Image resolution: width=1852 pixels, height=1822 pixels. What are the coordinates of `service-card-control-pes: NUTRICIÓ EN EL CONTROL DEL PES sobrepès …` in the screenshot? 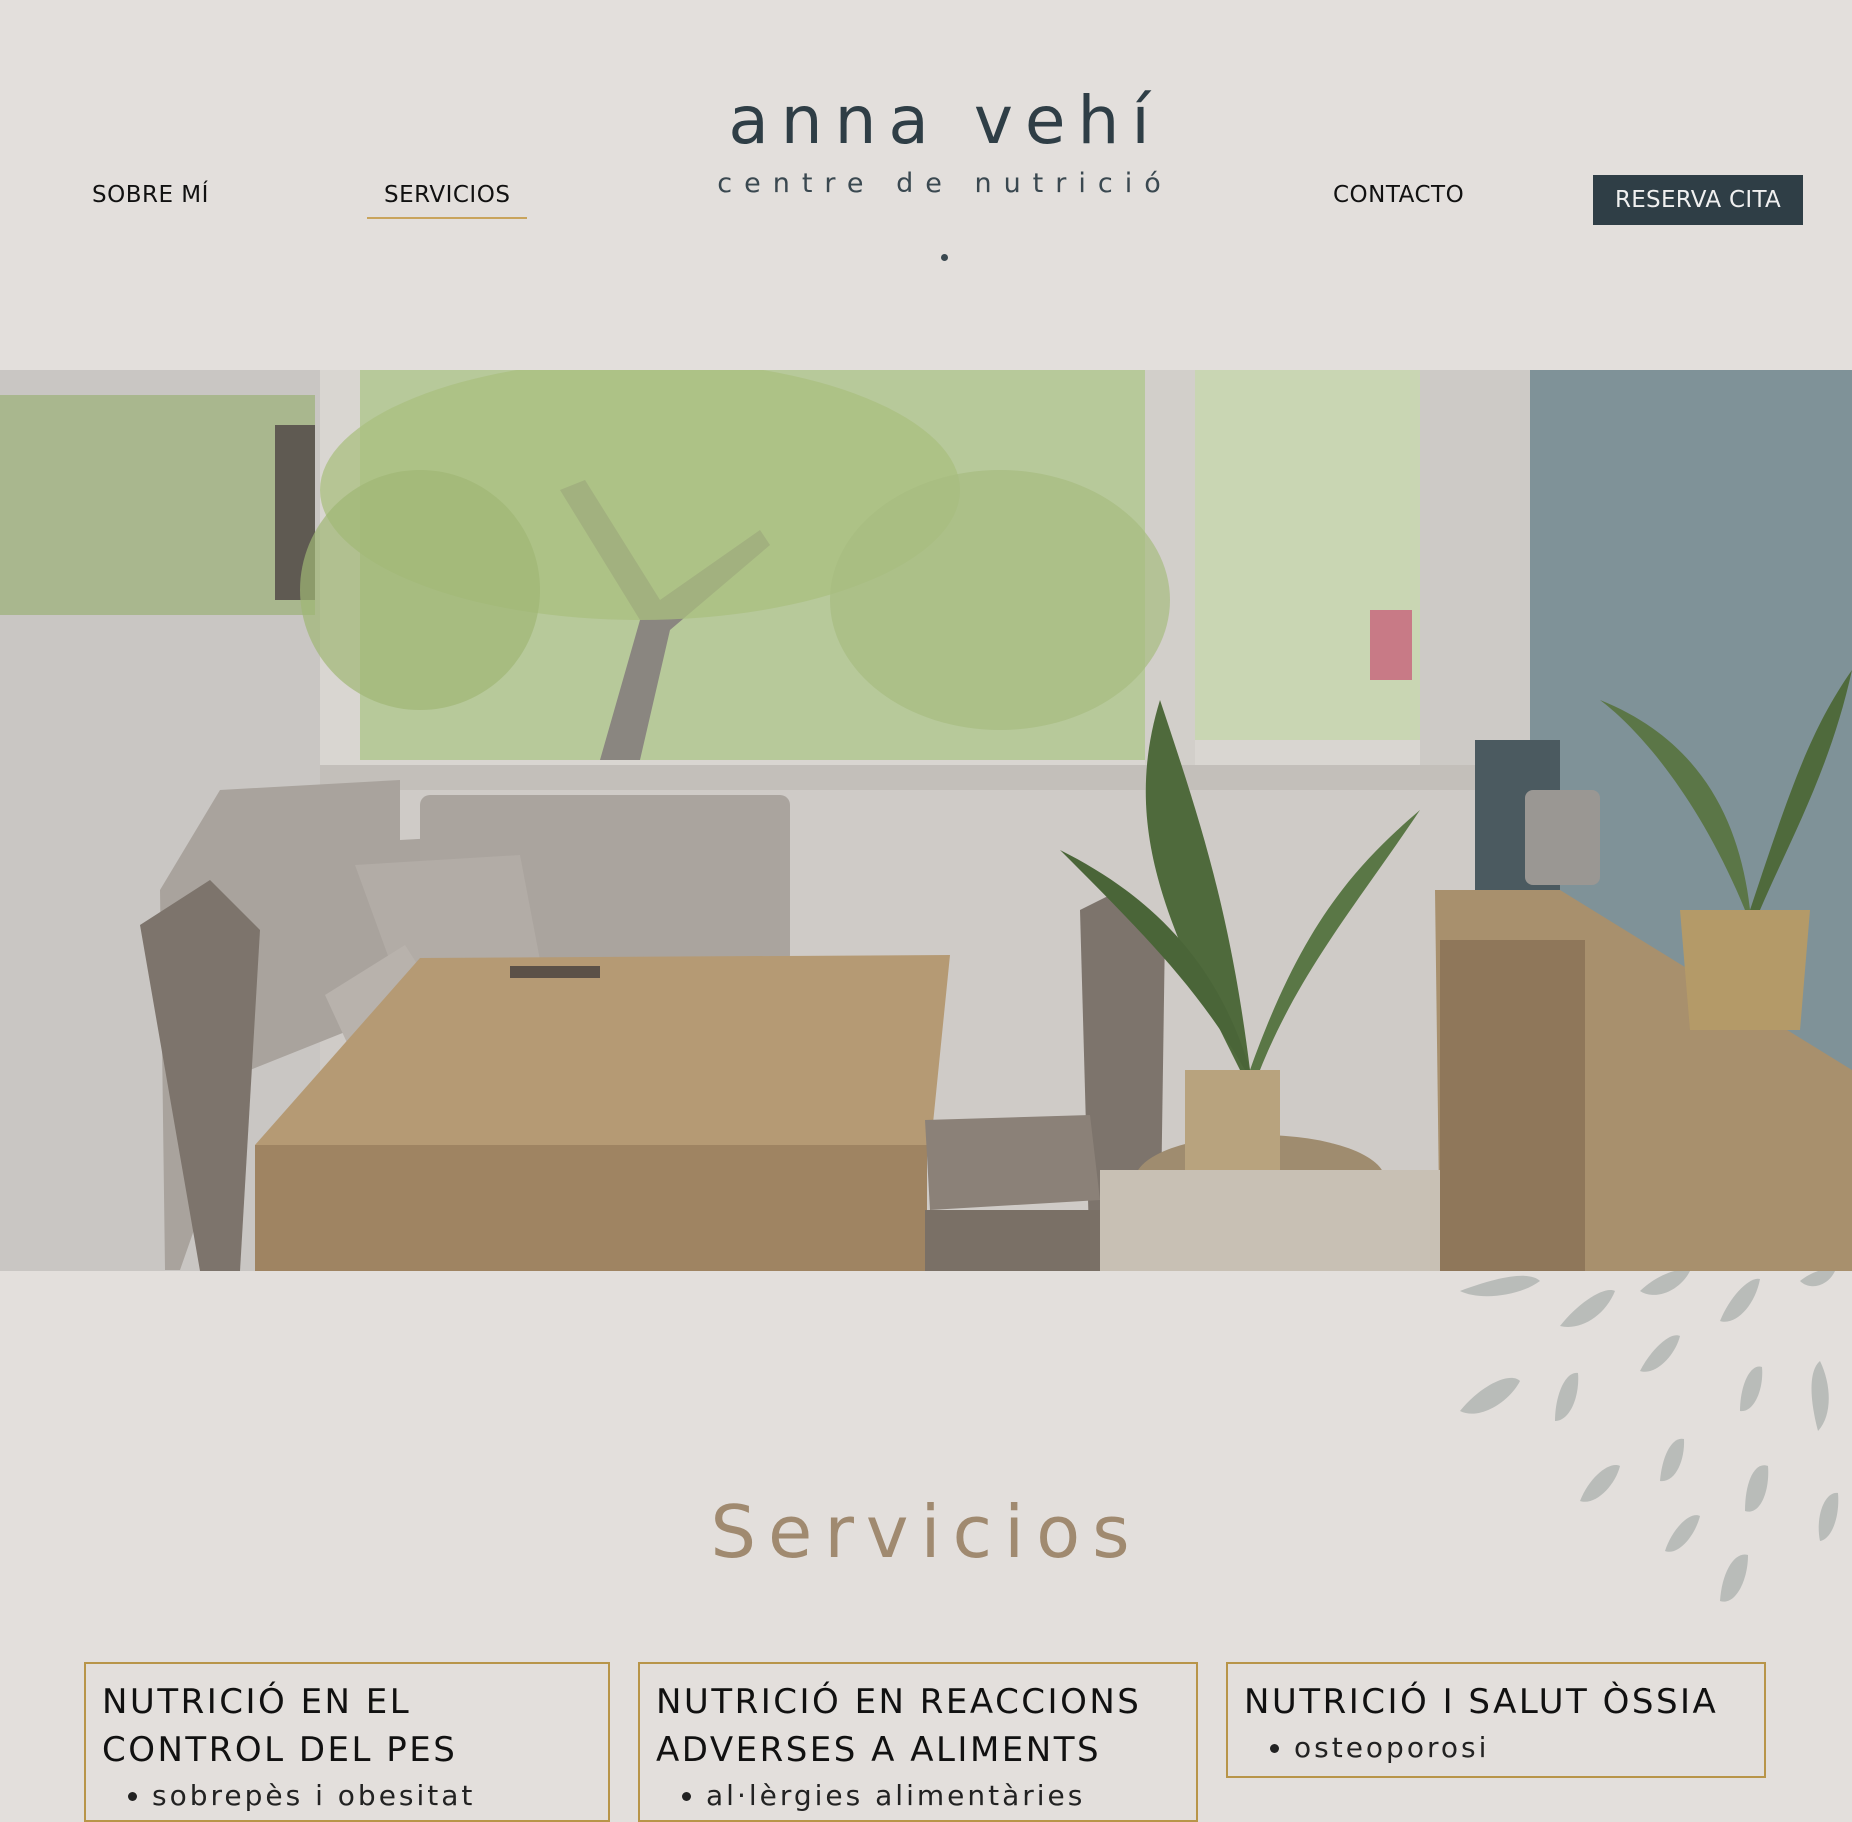 It's located at (347, 1742).